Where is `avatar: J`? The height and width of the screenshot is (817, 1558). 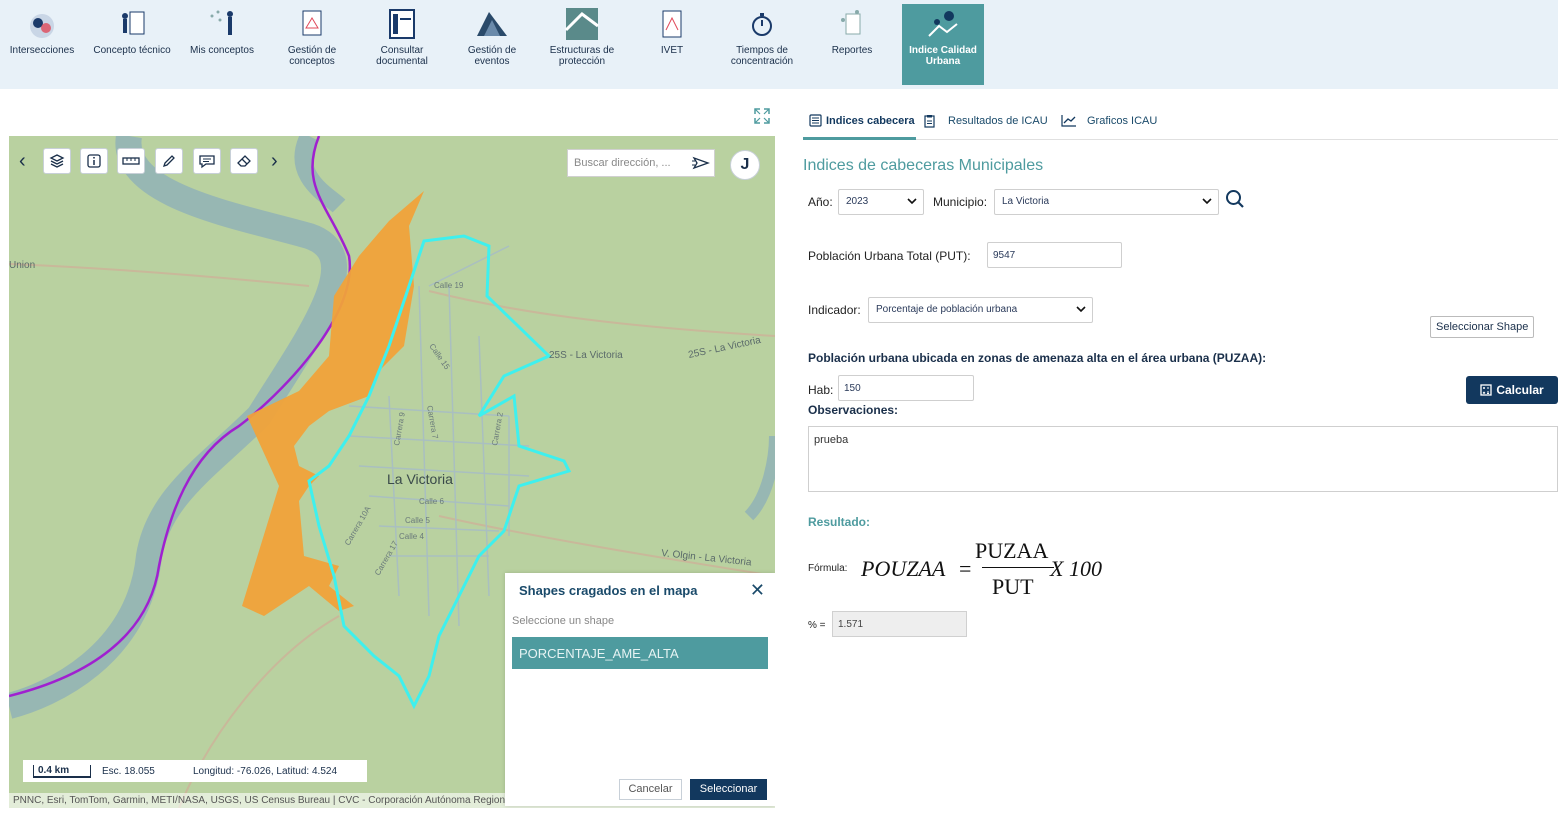 avatar: J is located at coordinates (745, 165).